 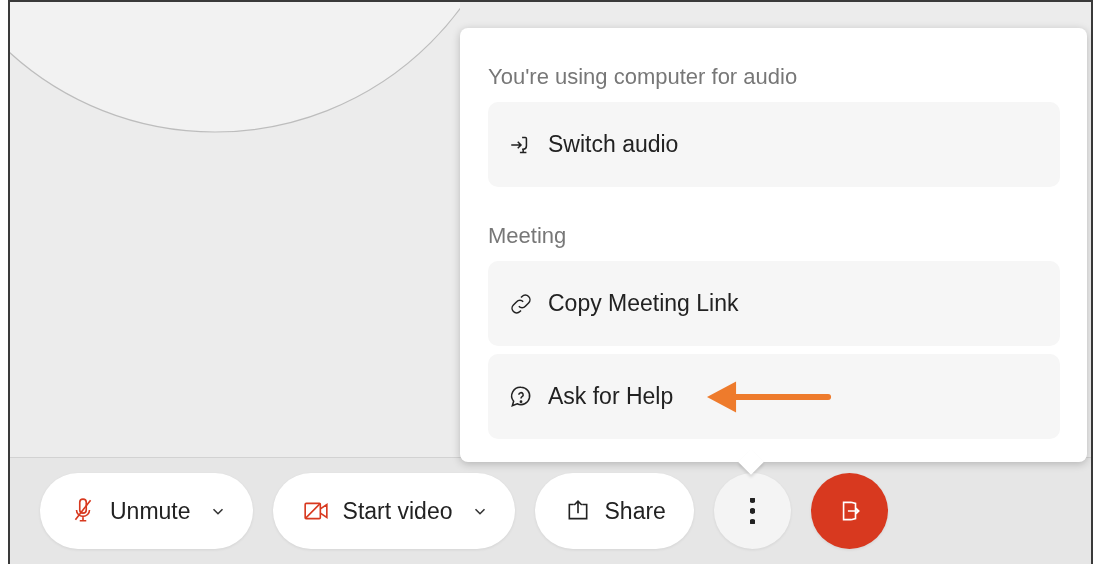 What do you see at coordinates (146, 511) in the screenshot?
I see `toolbar-button: Unmute` at bounding box center [146, 511].